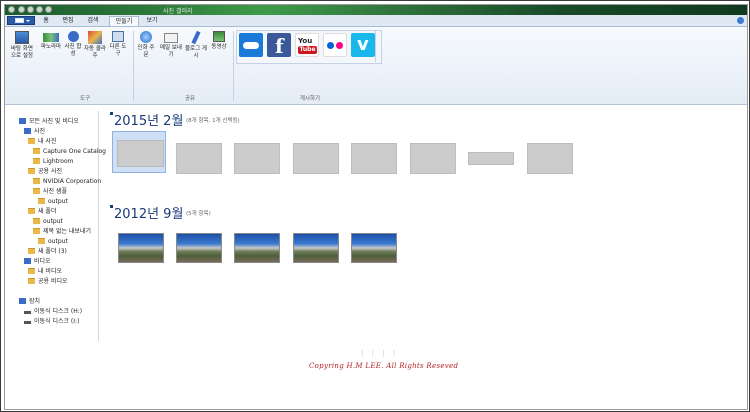 The width and height of the screenshot is (750, 412). What do you see at coordinates (171, 51) in the screenshot?
I see `email-label: 메일 보내기` at bounding box center [171, 51].